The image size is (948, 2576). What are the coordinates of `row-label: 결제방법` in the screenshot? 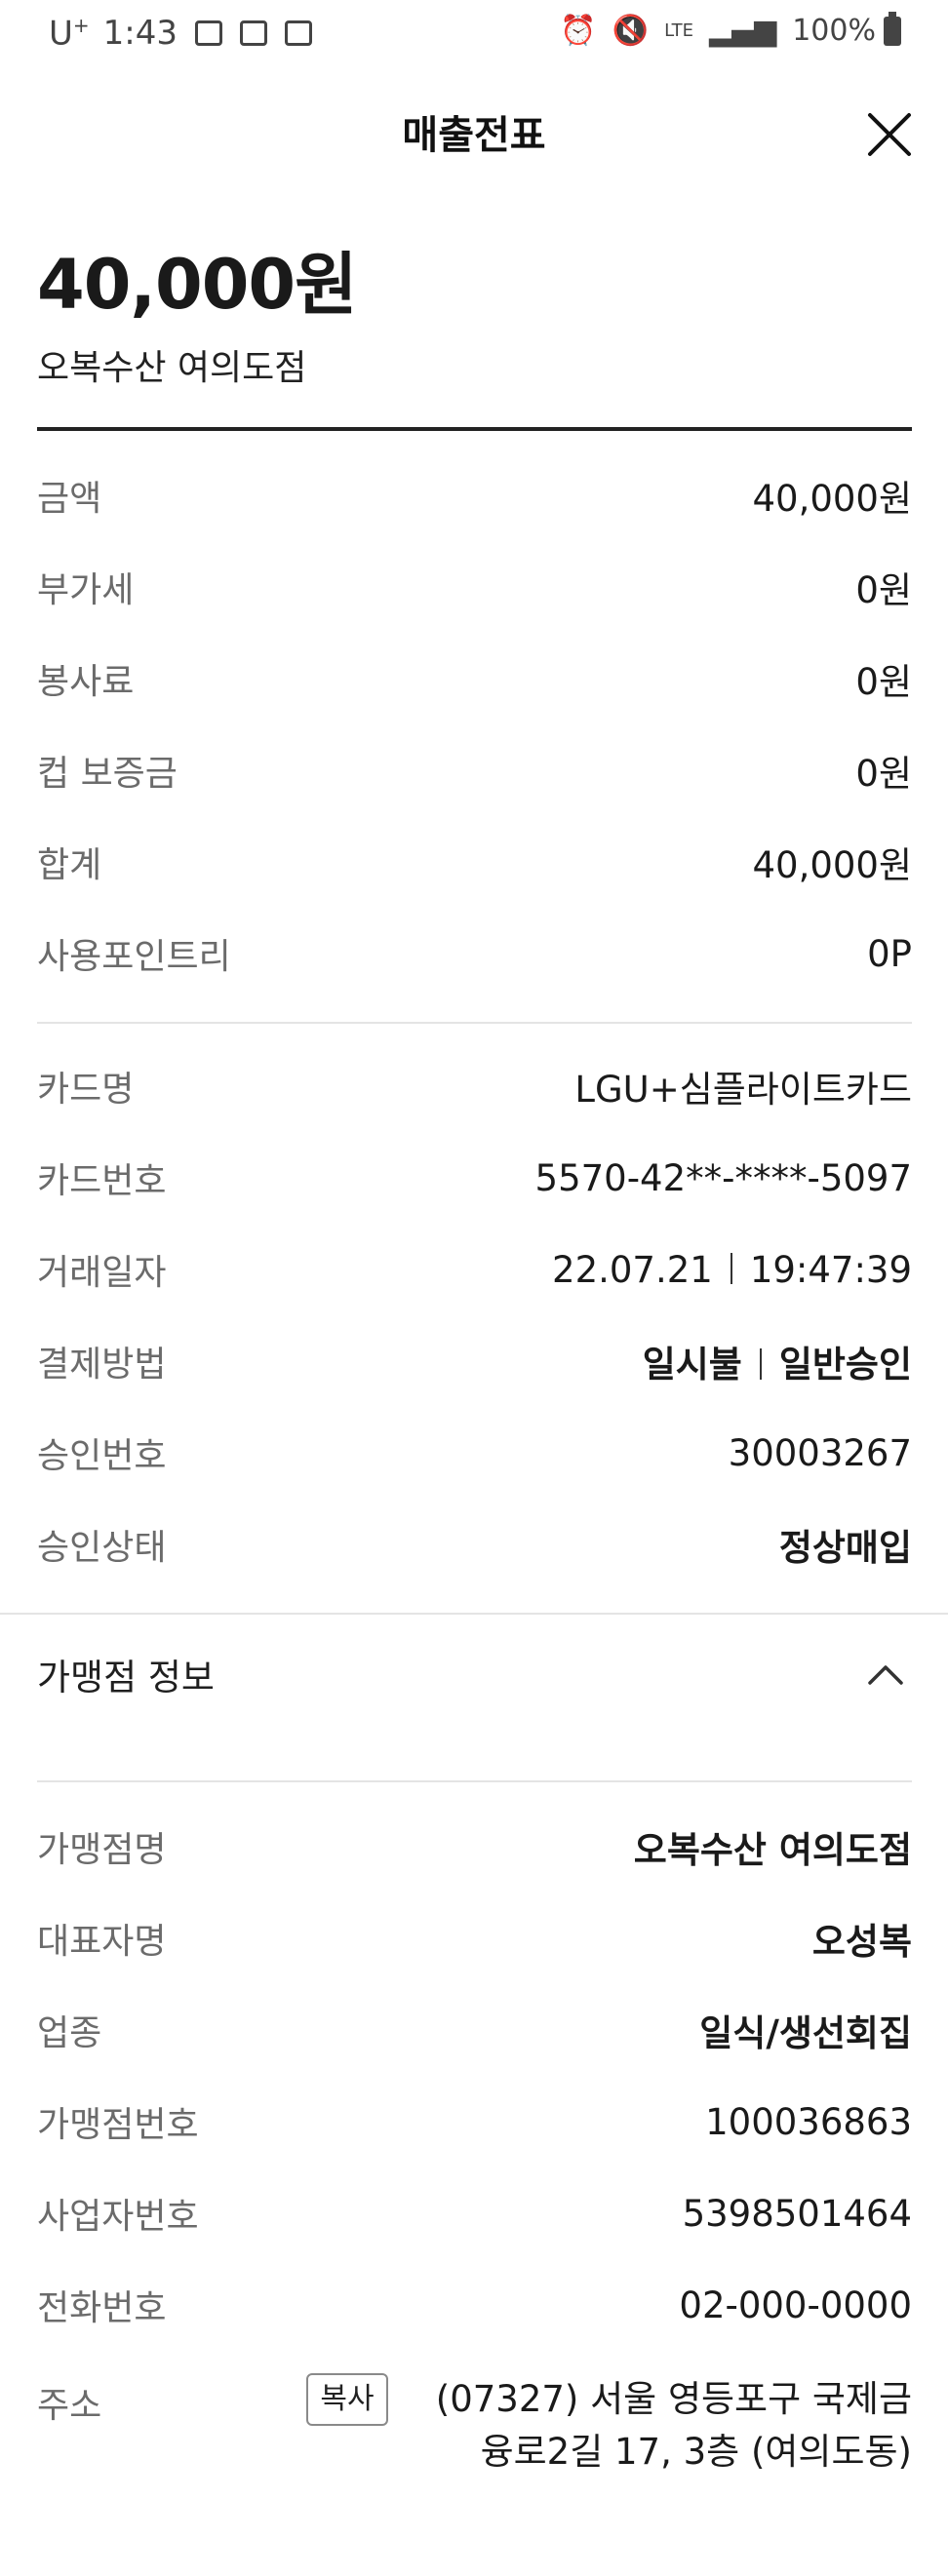 It's located at (102, 1365).